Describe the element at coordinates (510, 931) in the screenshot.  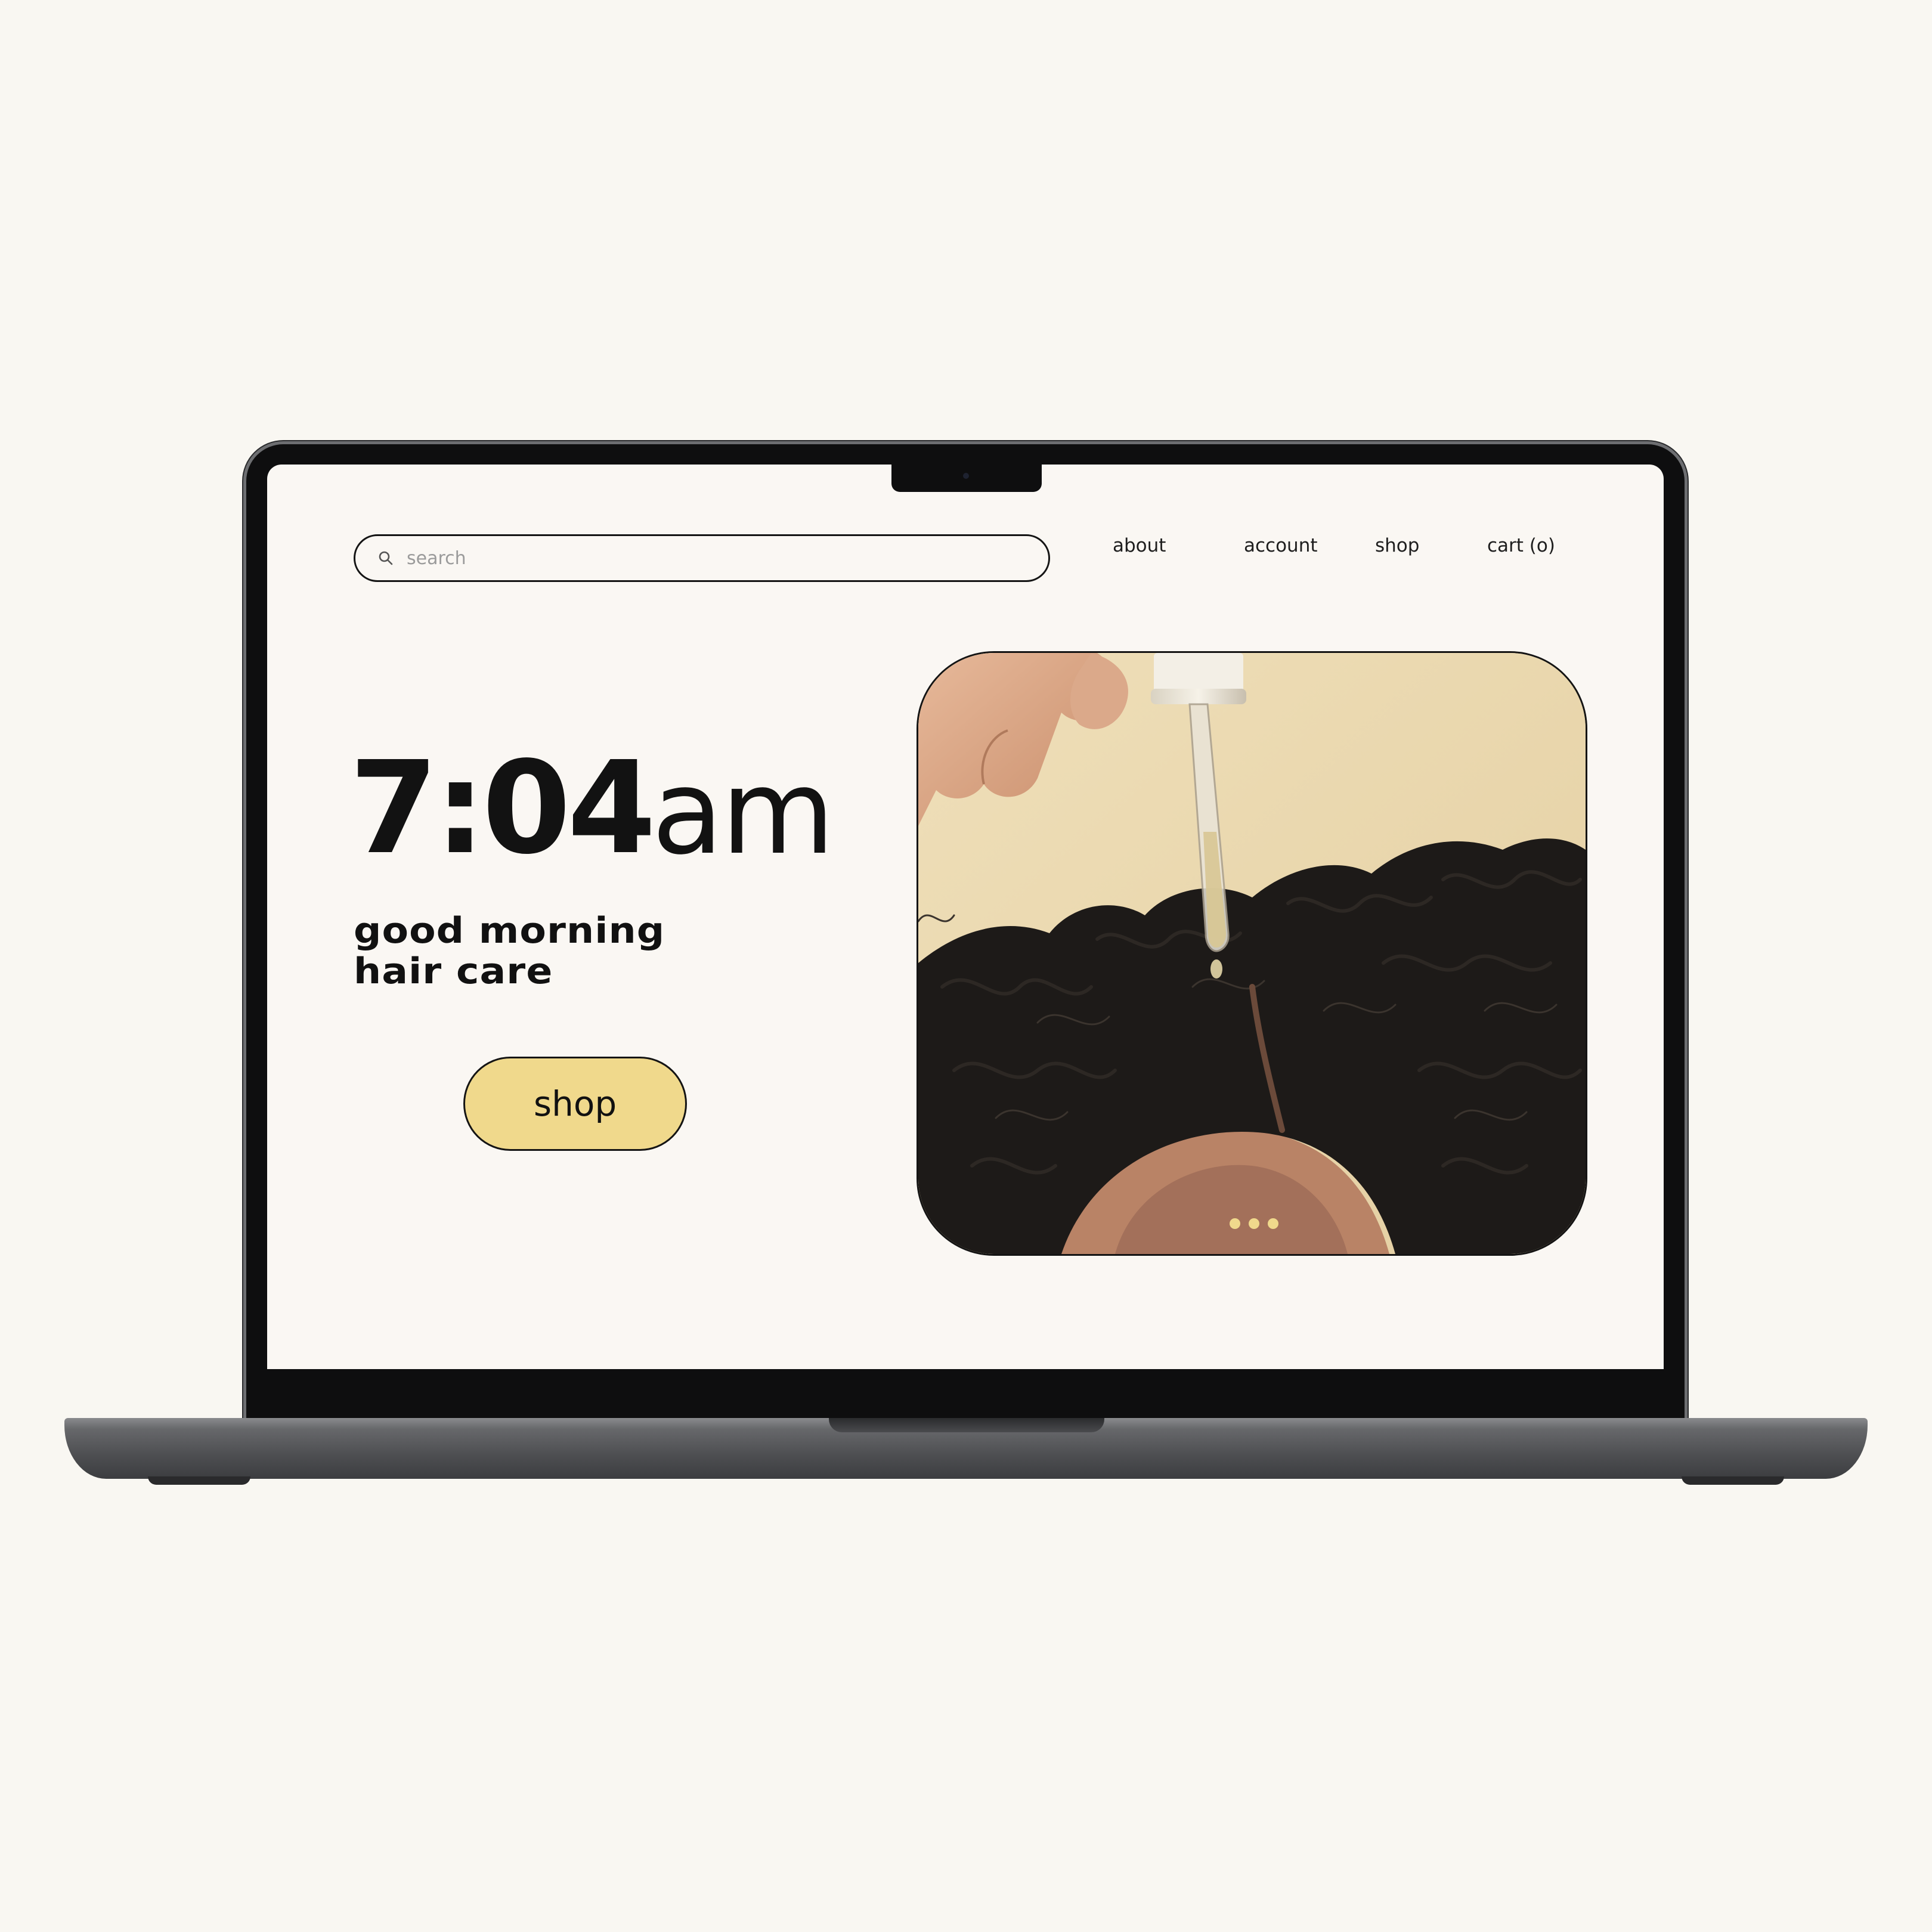
I see `tagline-line-1: good morning` at that location.